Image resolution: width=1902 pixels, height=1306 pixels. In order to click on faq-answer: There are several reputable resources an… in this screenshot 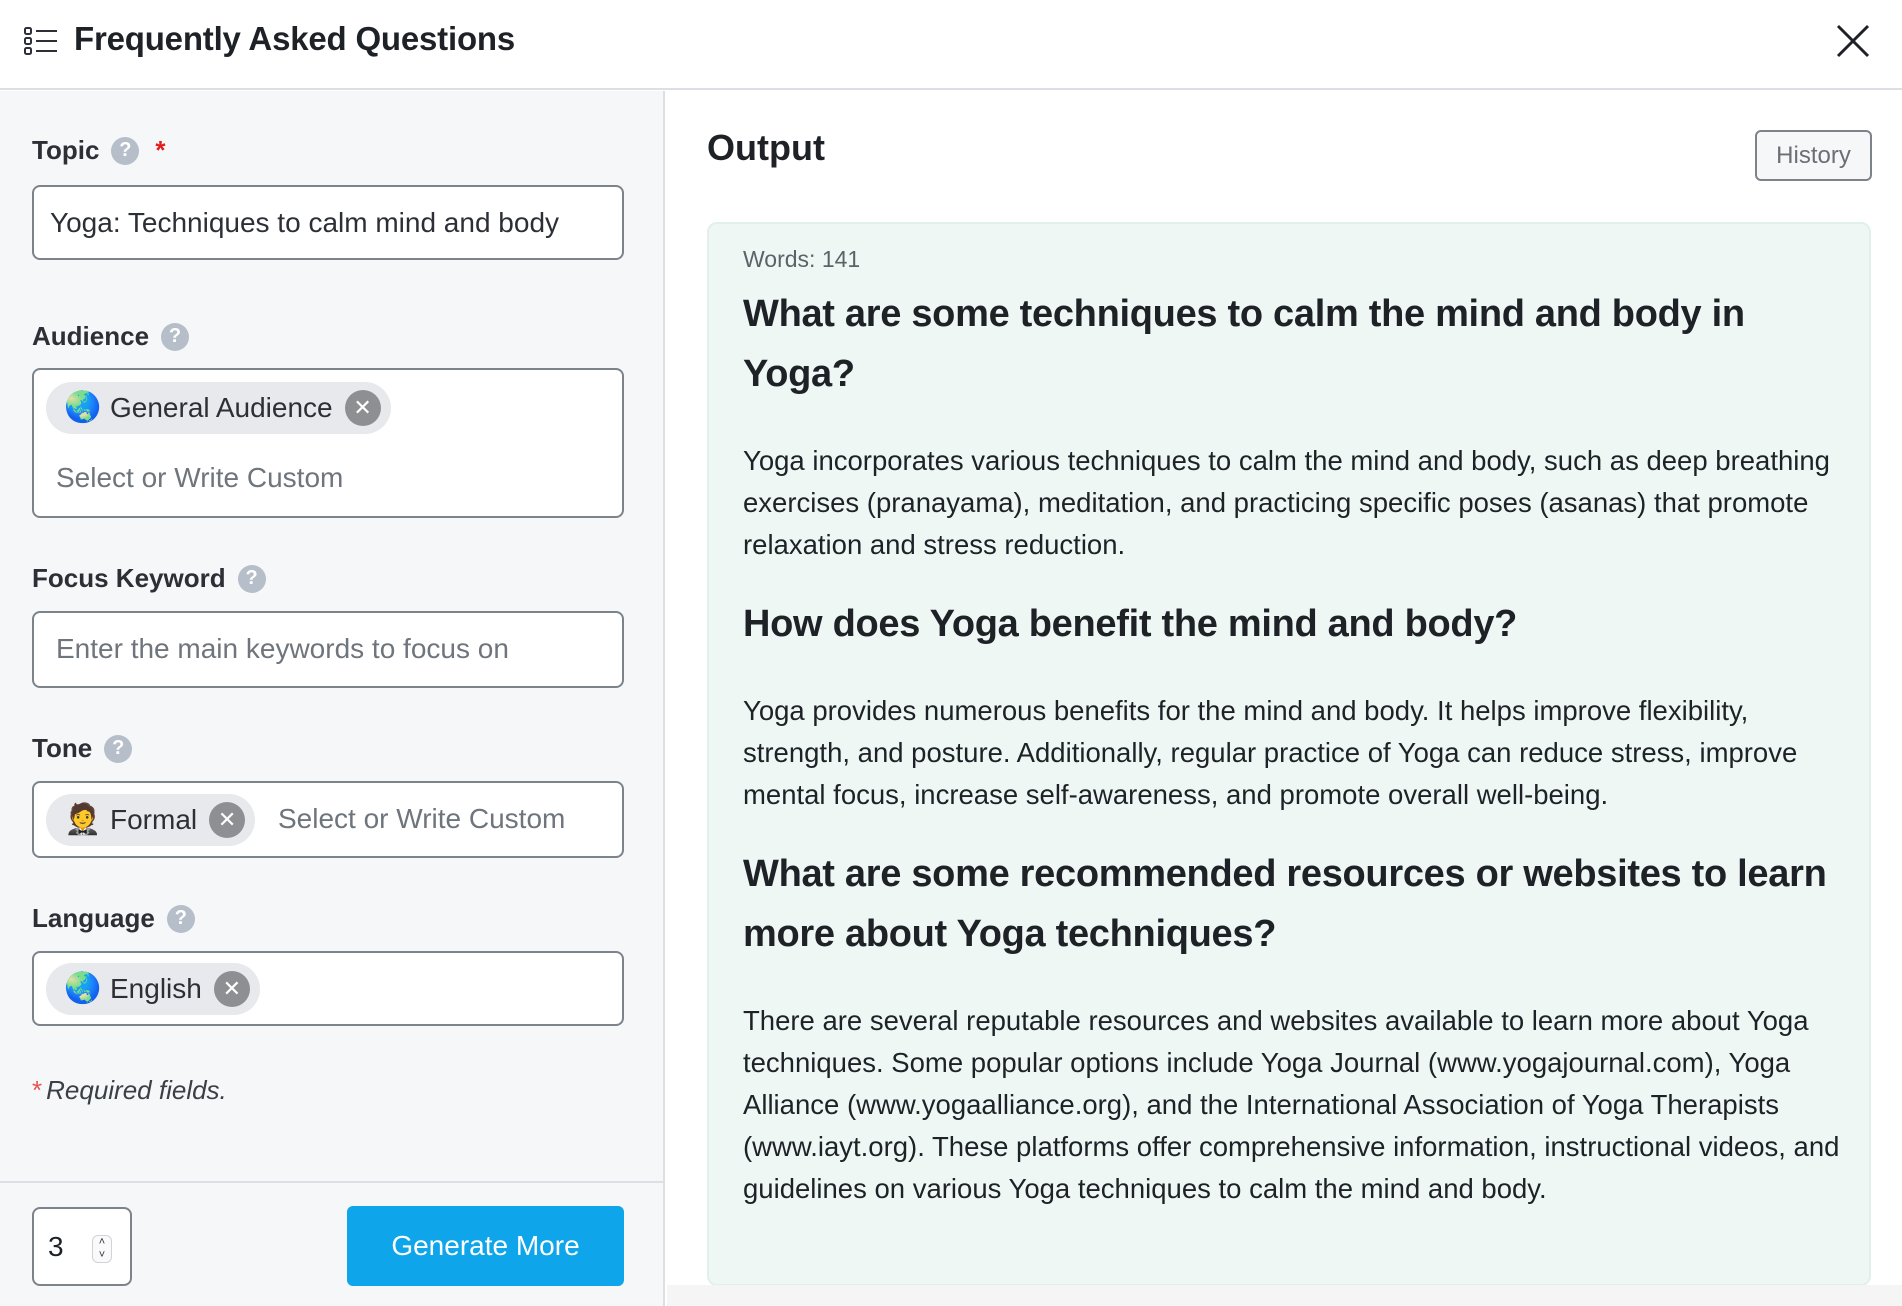, I will do `click(1291, 1104)`.